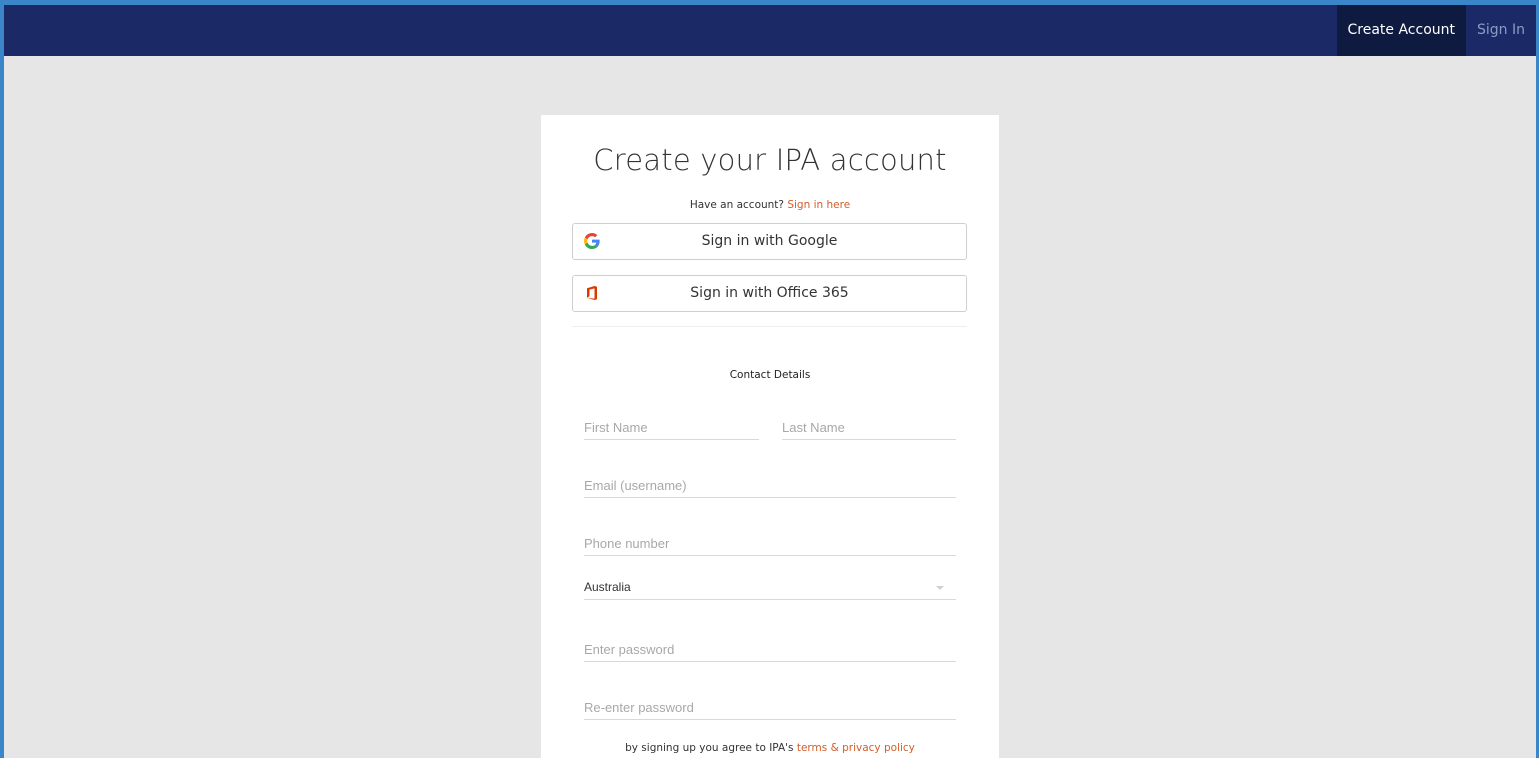 The image size is (1539, 758). What do you see at coordinates (818, 205) in the screenshot?
I see `sign-in-here-link: Sign in here` at bounding box center [818, 205].